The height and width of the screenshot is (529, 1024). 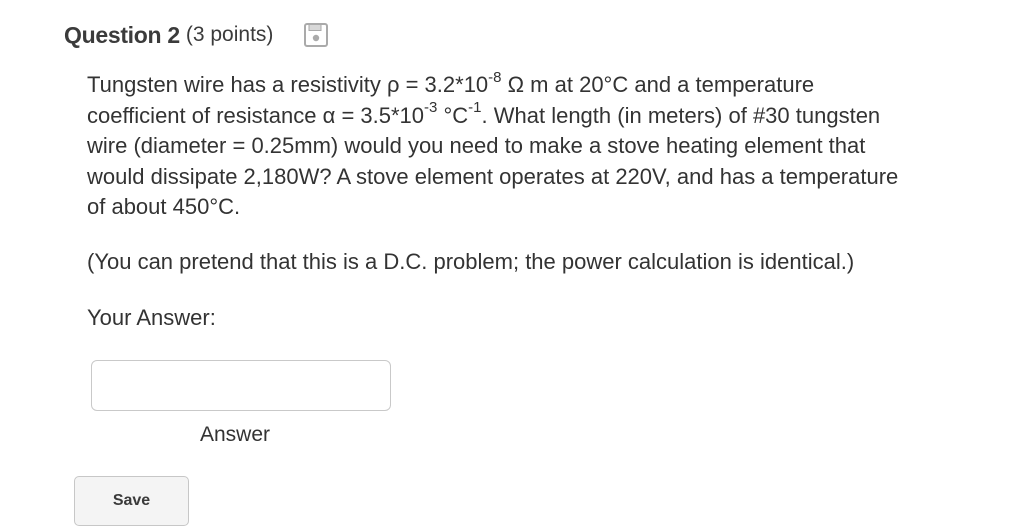 What do you see at coordinates (131, 501) in the screenshot?
I see `save-button: Save` at bounding box center [131, 501].